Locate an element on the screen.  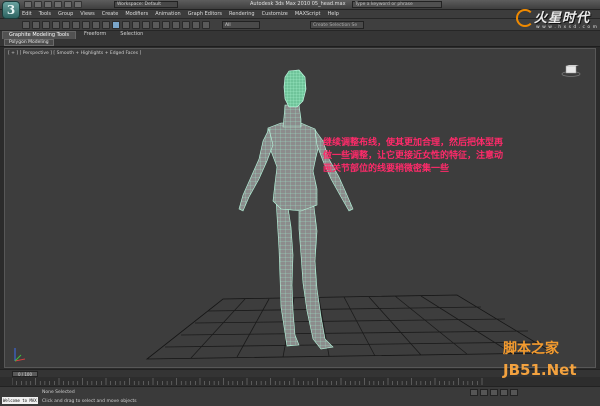
app-logo: 3 is located at coordinates (11, 10).